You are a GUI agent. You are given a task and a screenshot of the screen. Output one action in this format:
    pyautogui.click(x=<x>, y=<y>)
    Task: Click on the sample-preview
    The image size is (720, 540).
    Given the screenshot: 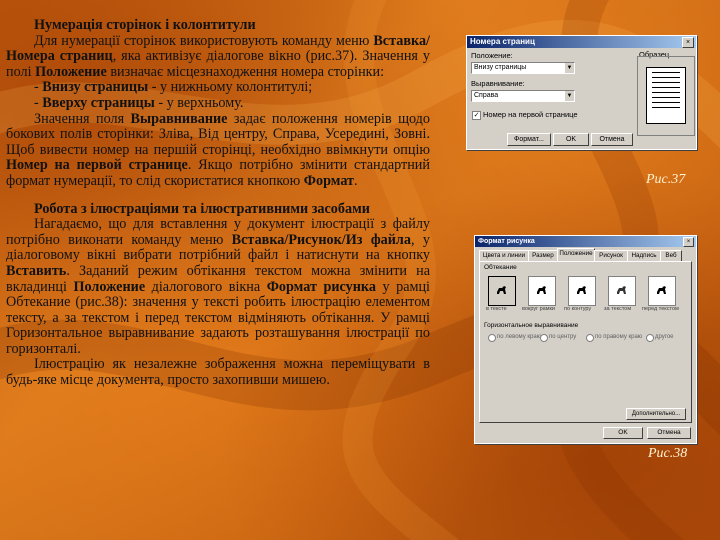 What is the action you would take?
    pyautogui.click(x=666, y=96)
    